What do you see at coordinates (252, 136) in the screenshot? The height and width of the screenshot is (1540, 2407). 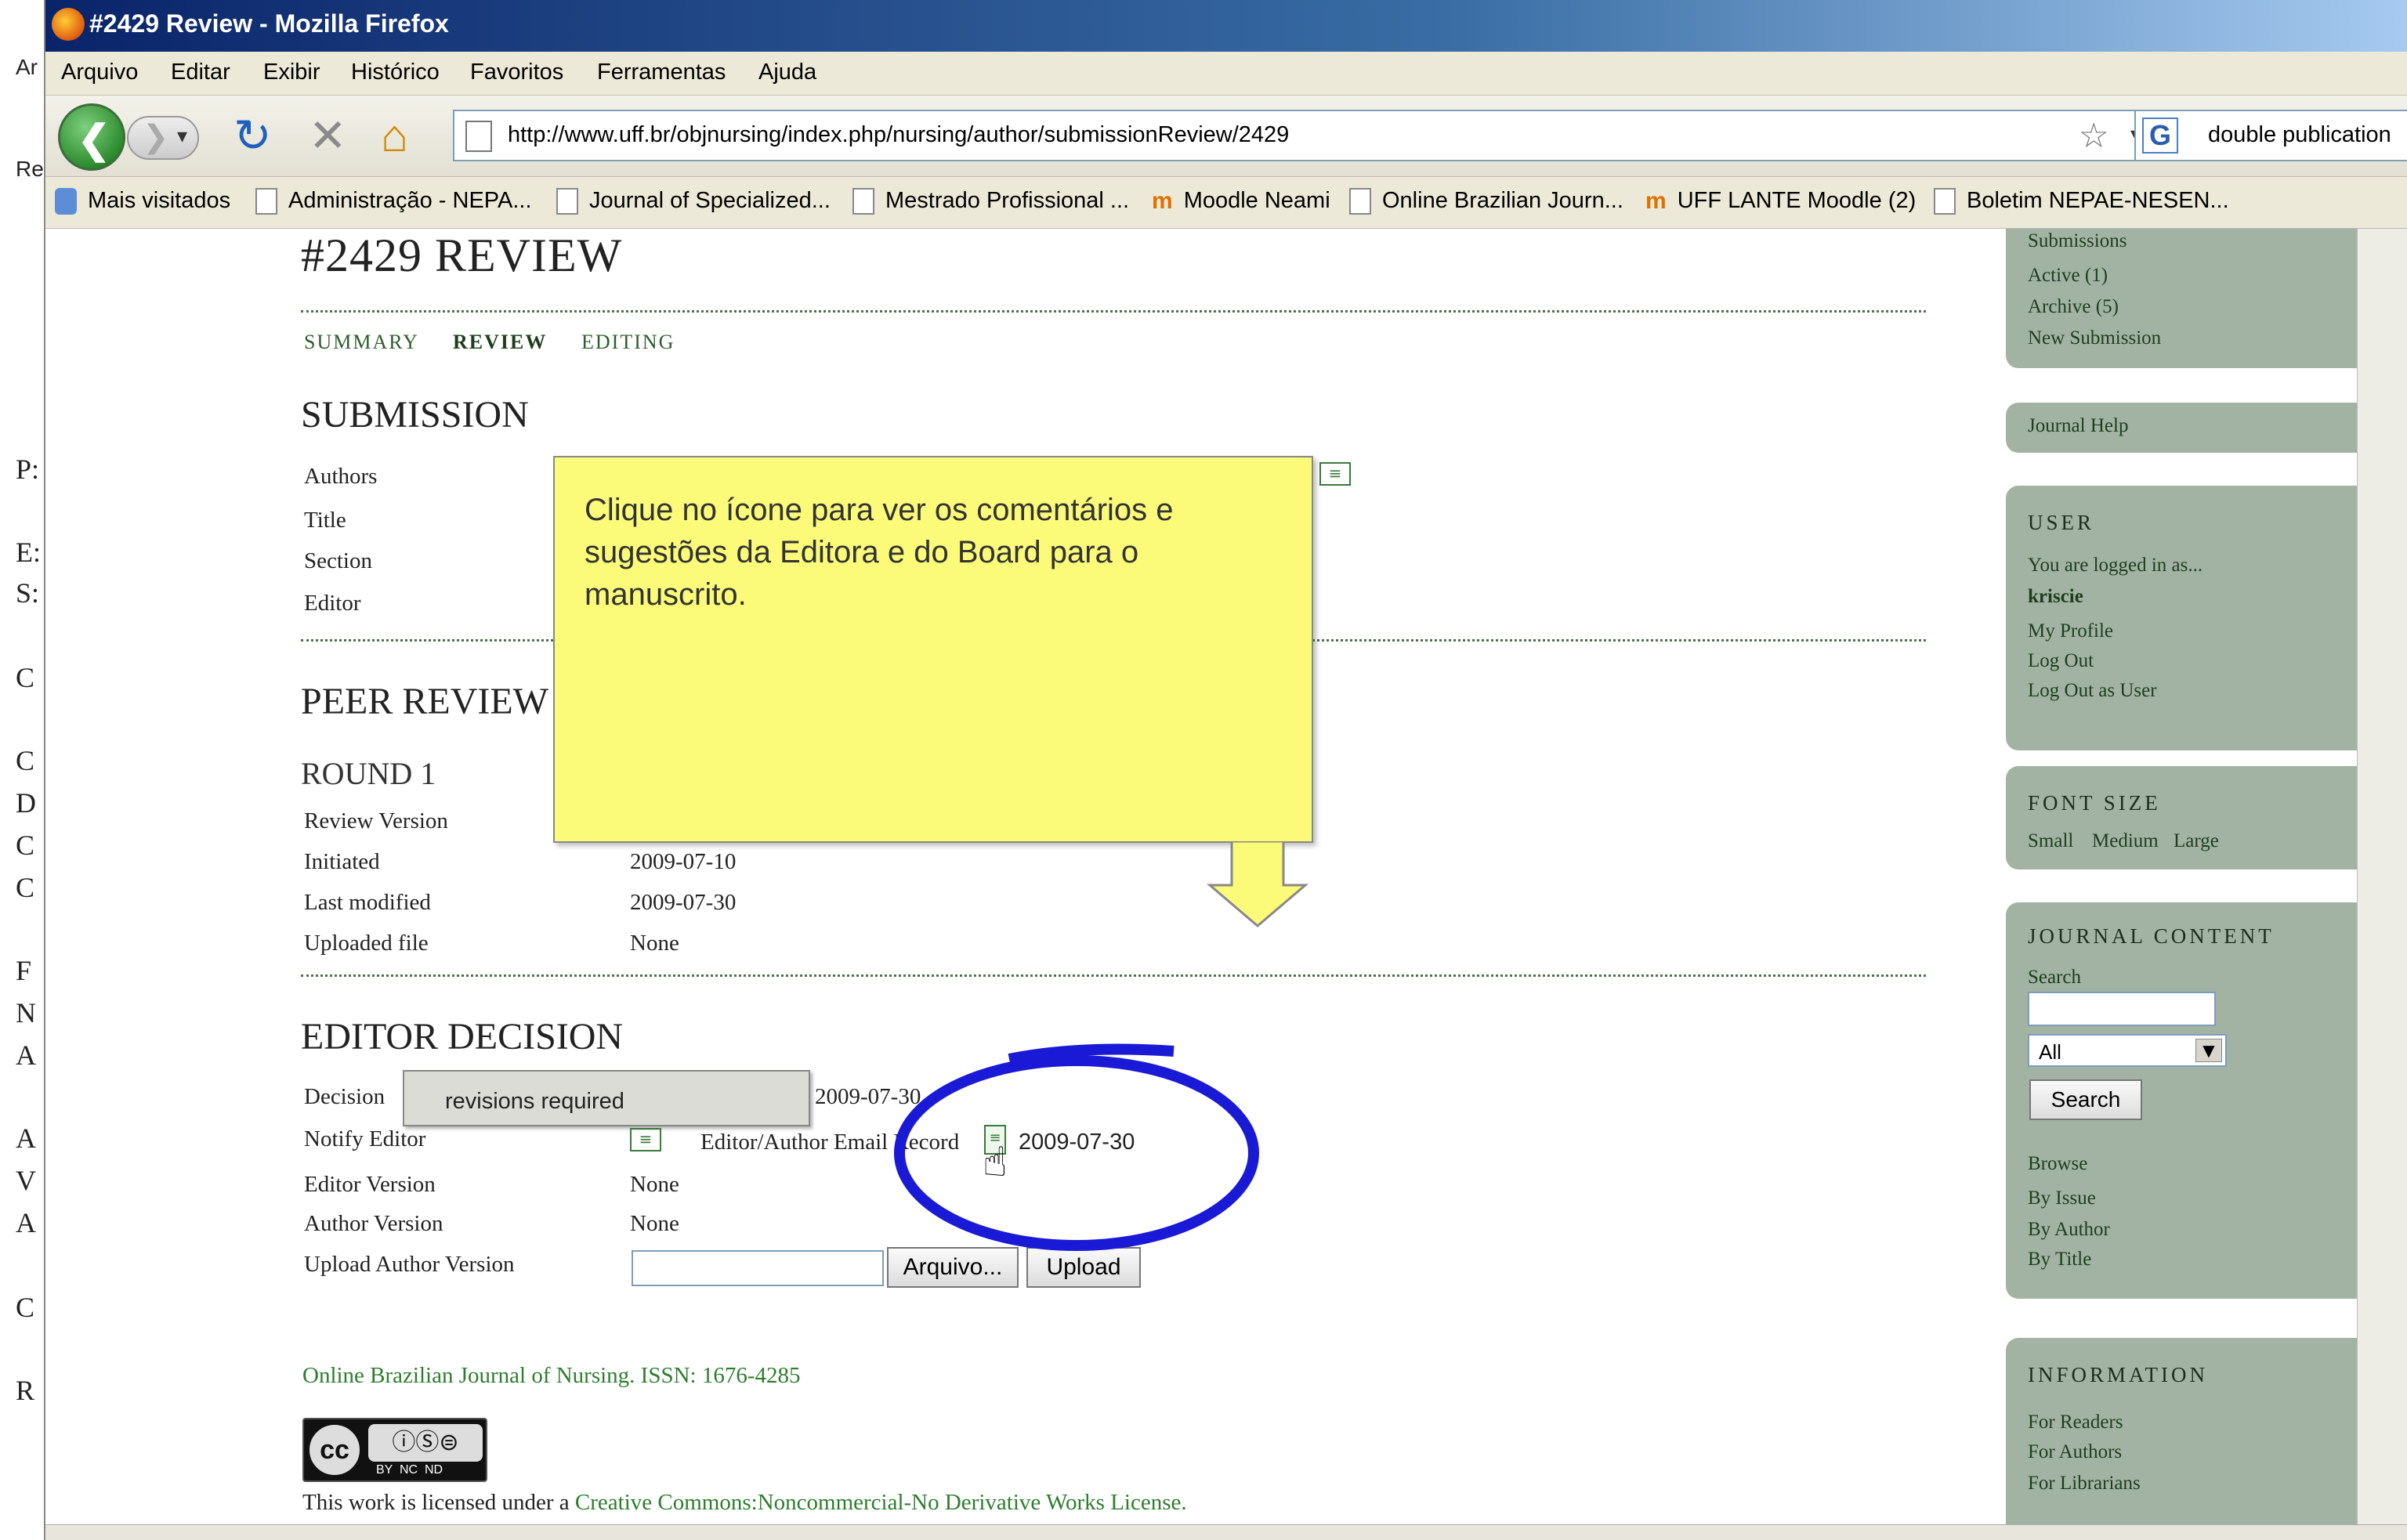 I see `reload-icon: ↻` at bounding box center [252, 136].